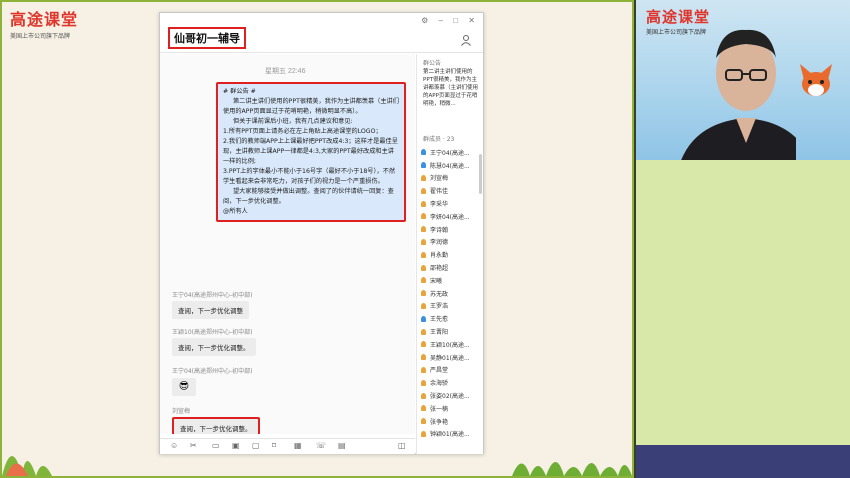 The width and height of the screenshot is (850, 478). Describe the element at coordinates (308, 196) in the screenshot. I see `notice-line: 望大家能够接受并做出调整。查阅了的伙伴请统一回复：查阅，下一步优化调整。` at that location.